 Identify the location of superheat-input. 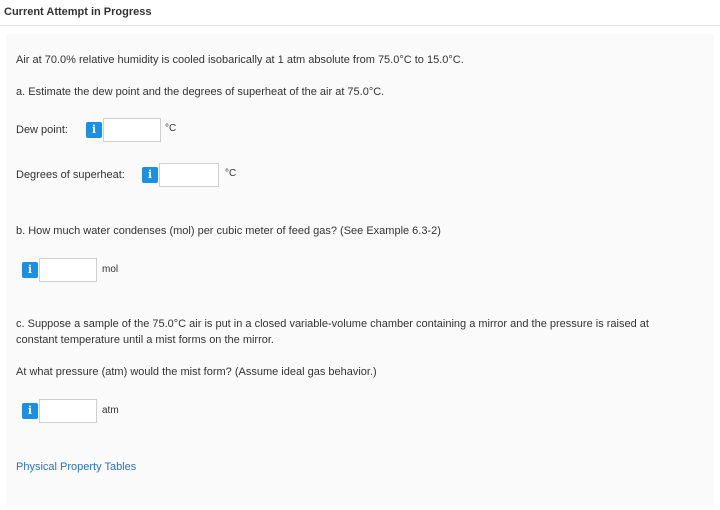
(189, 175).